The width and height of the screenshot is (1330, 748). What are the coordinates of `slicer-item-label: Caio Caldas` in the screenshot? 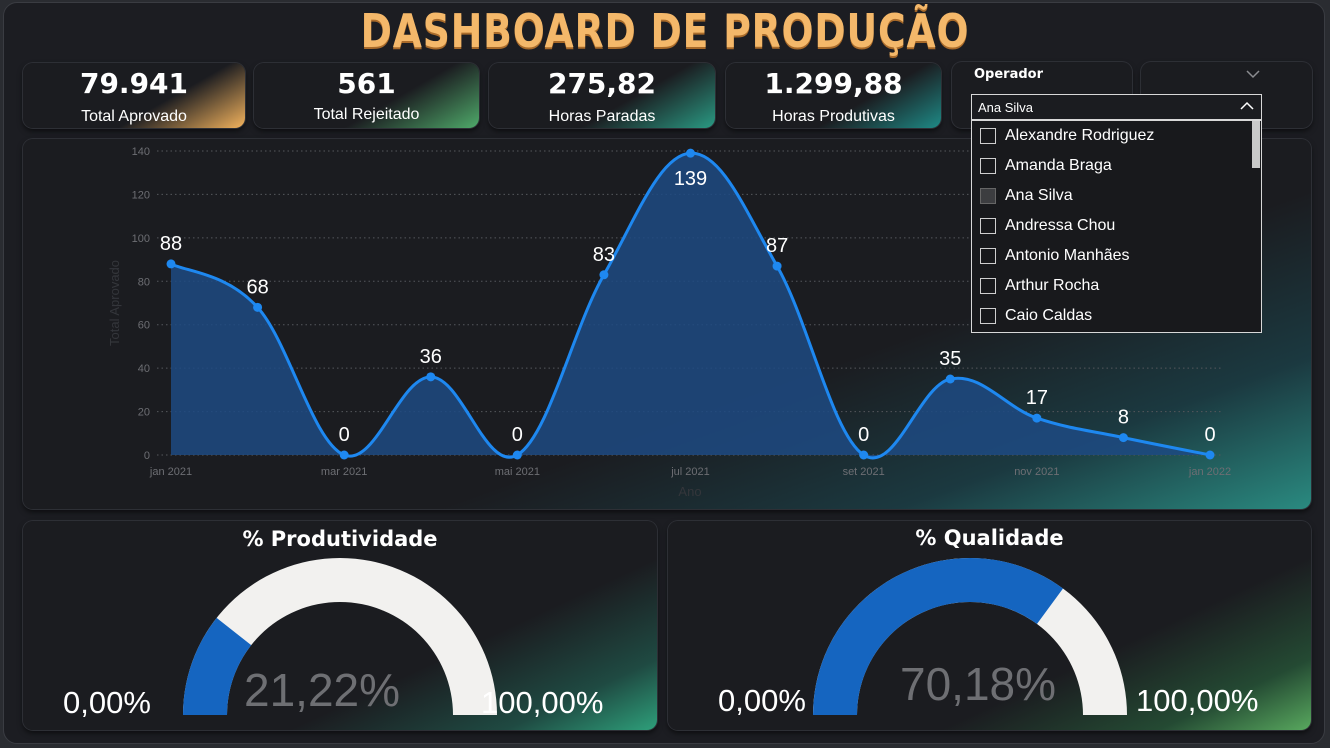 It's located at (1049, 315).